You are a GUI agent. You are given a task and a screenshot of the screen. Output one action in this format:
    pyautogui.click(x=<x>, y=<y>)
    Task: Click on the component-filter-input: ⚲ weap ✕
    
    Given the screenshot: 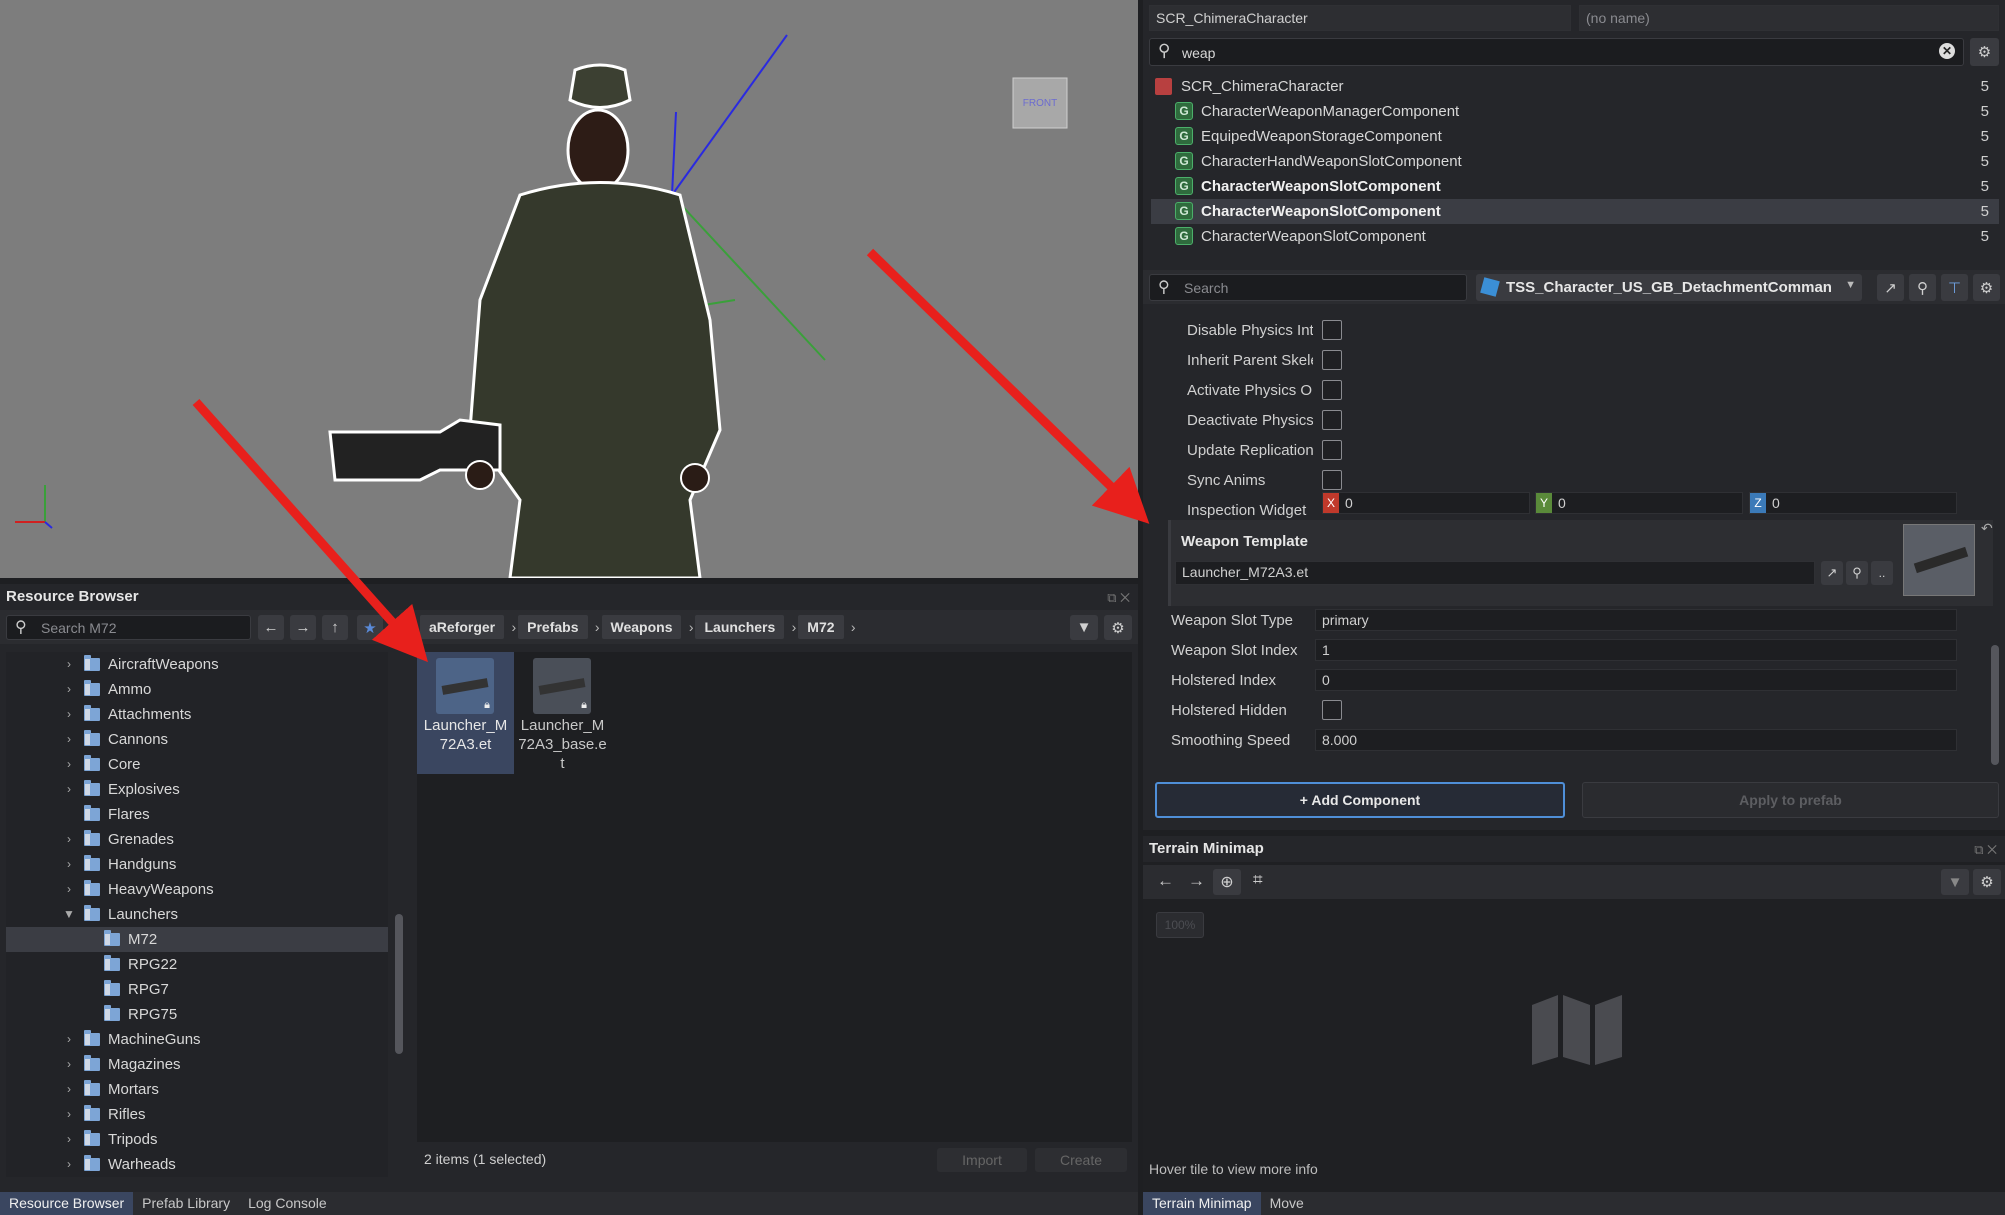 What is the action you would take?
    pyautogui.click(x=1556, y=52)
    